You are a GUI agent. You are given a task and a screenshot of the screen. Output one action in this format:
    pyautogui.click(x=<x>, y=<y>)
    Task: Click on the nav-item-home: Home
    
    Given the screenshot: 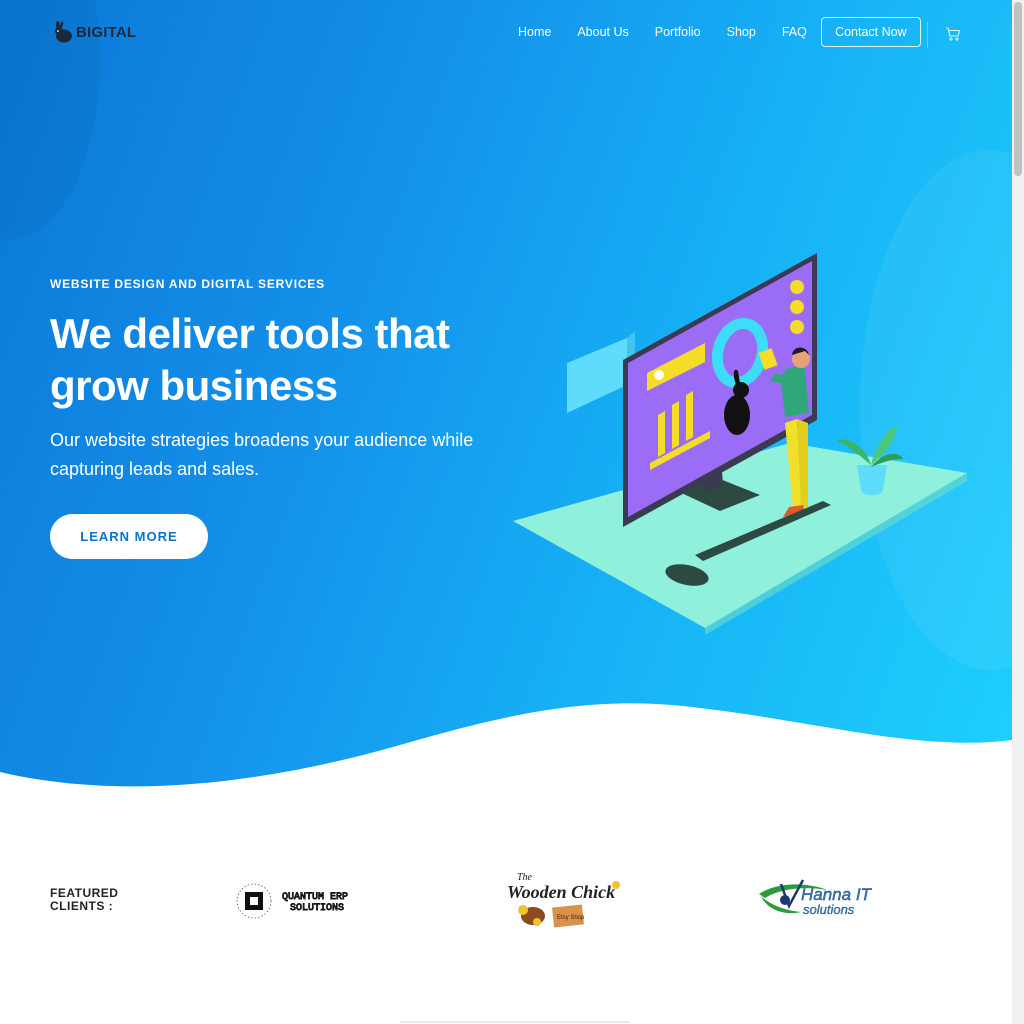 What is the action you would take?
    pyautogui.click(x=534, y=32)
    